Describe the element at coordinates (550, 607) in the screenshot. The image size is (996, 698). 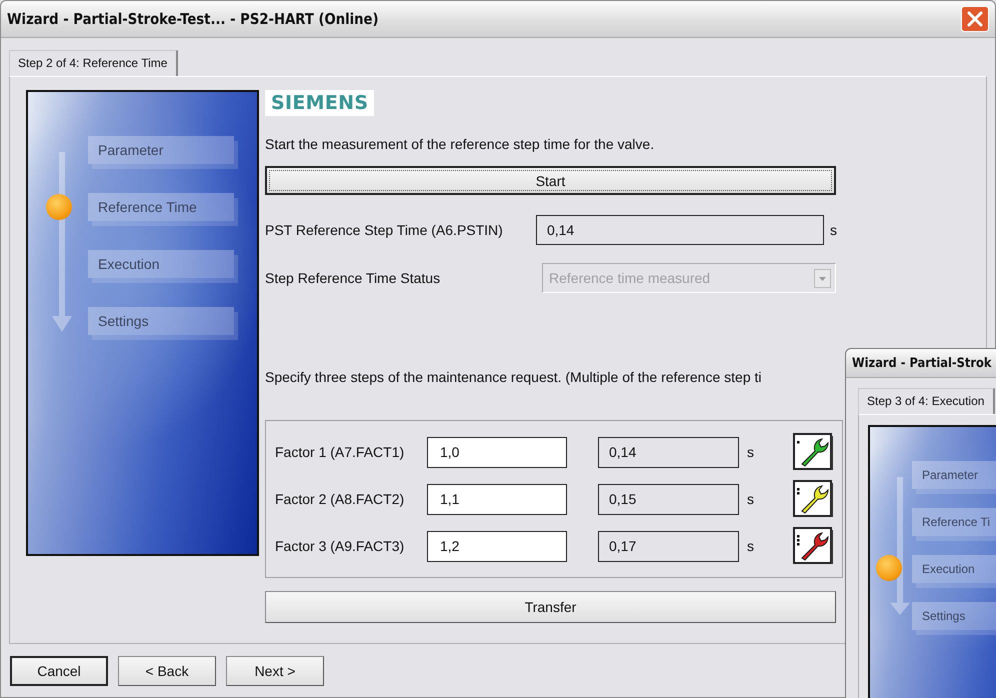
I see `transfer-button: Transfer` at that location.